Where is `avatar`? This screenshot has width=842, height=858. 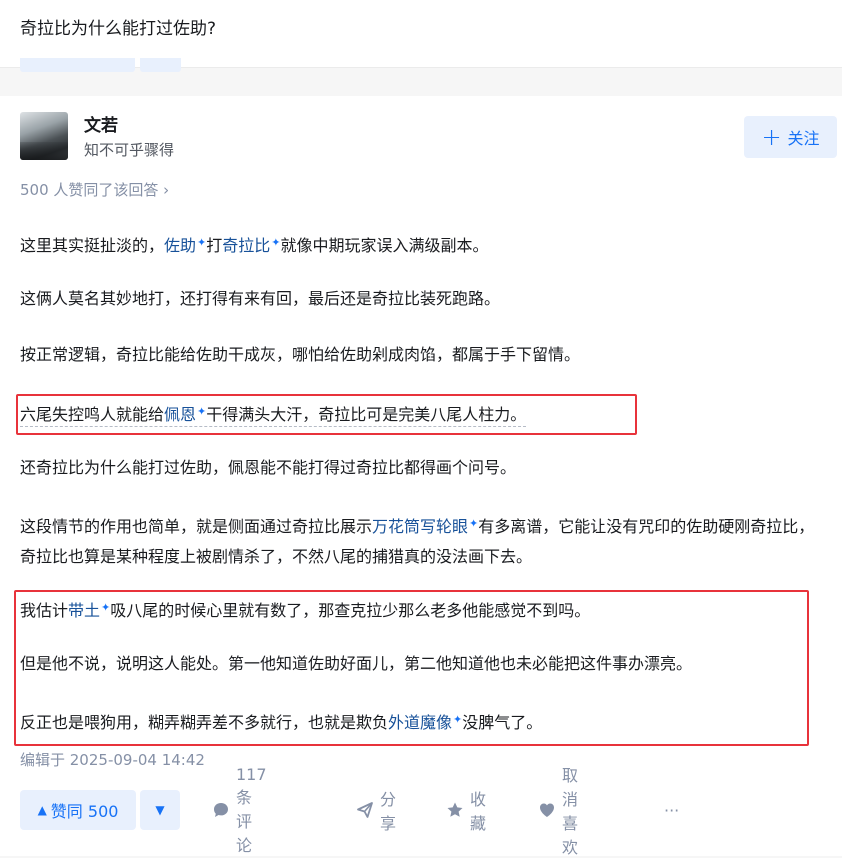
avatar is located at coordinates (44, 136).